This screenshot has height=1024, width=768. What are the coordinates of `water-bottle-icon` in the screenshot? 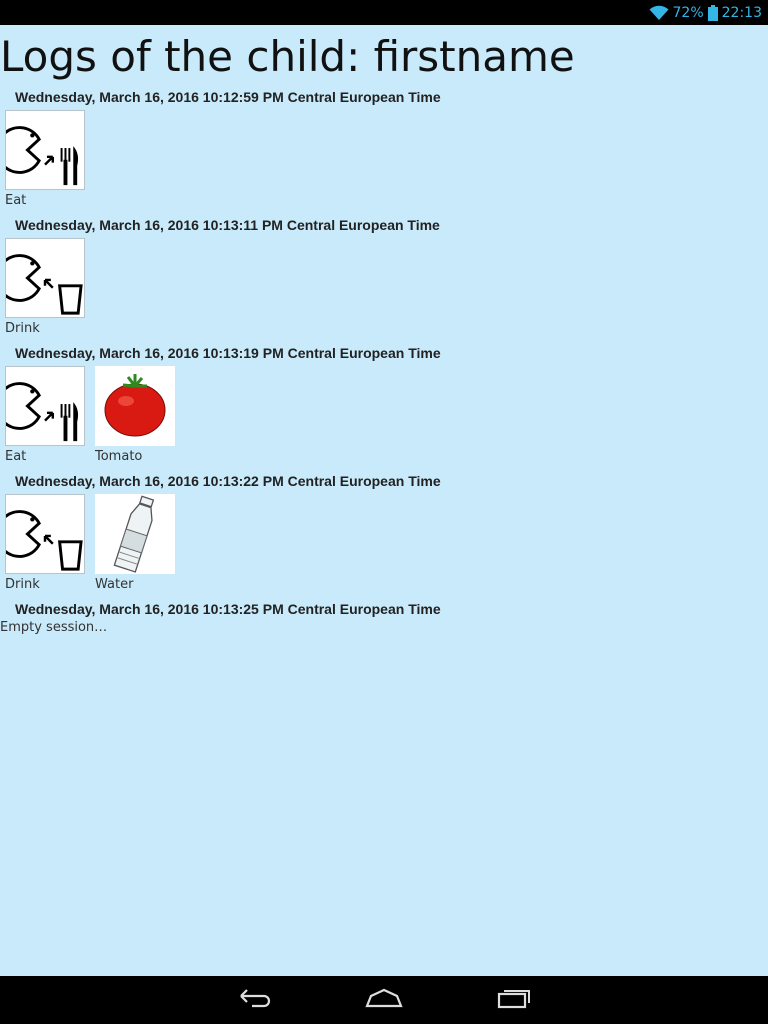 It's located at (135, 534).